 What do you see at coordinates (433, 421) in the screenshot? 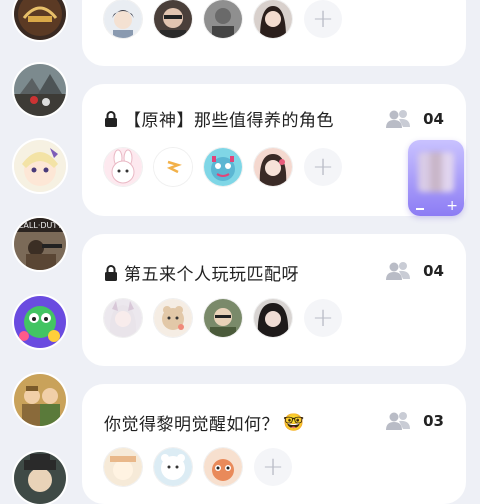
I see `member-count-value: 03` at bounding box center [433, 421].